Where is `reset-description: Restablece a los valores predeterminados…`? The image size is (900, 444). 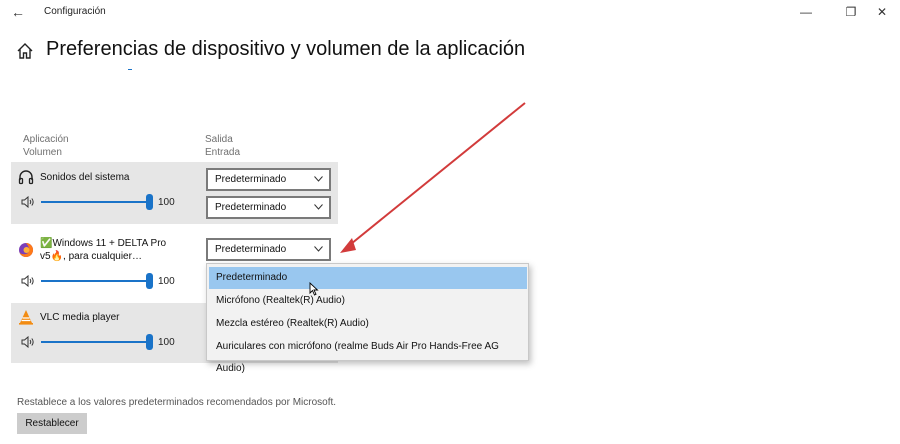 reset-description: Restablece a los valores predeterminados… is located at coordinates (177, 402).